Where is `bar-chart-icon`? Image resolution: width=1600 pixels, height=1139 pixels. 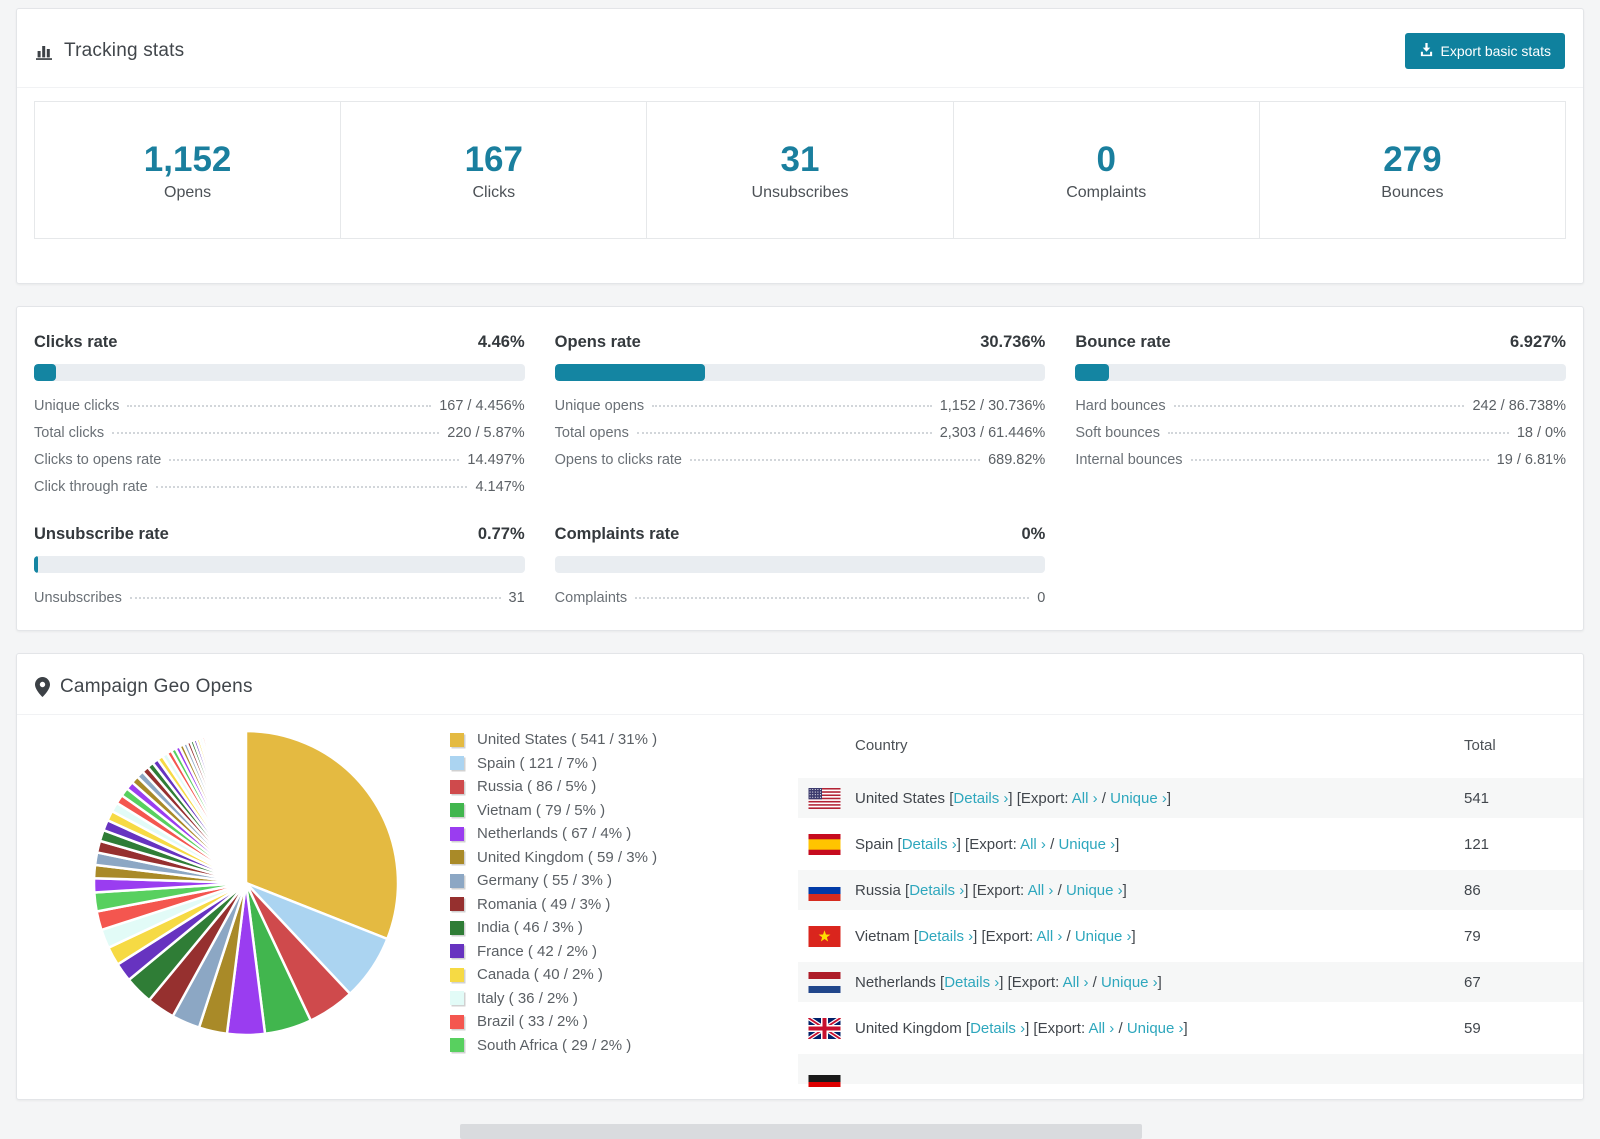
bar-chart-icon is located at coordinates (44, 51).